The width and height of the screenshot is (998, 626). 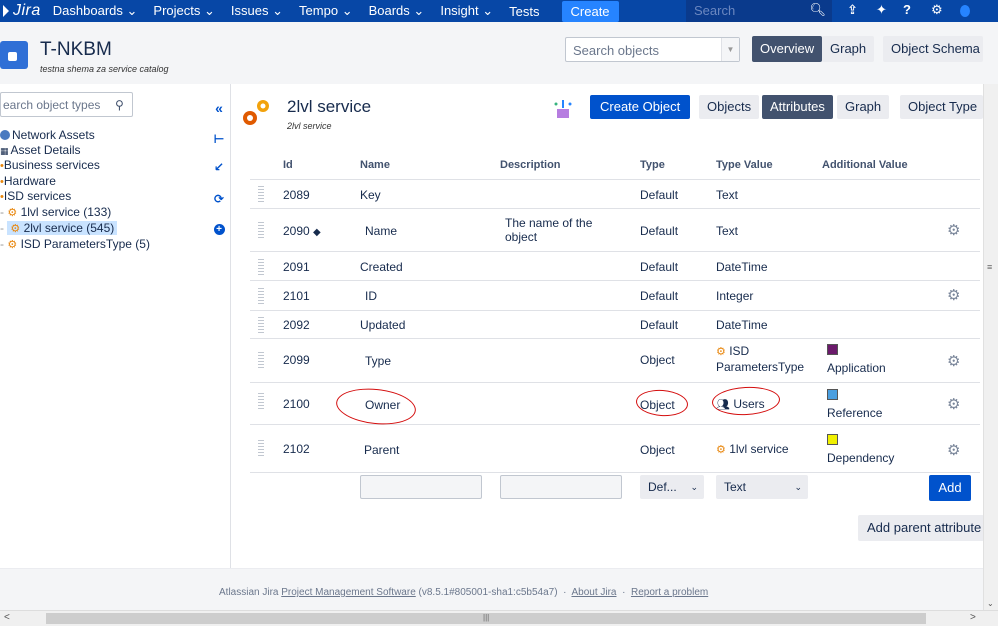 What do you see at coordinates (590, 11) in the screenshot?
I see `create-issue-button: Create` at bounding box center [590, 11].